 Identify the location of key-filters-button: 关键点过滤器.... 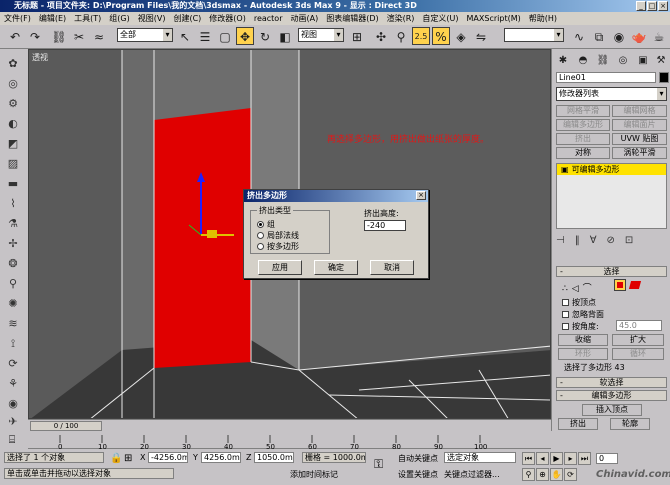
(472, 474).